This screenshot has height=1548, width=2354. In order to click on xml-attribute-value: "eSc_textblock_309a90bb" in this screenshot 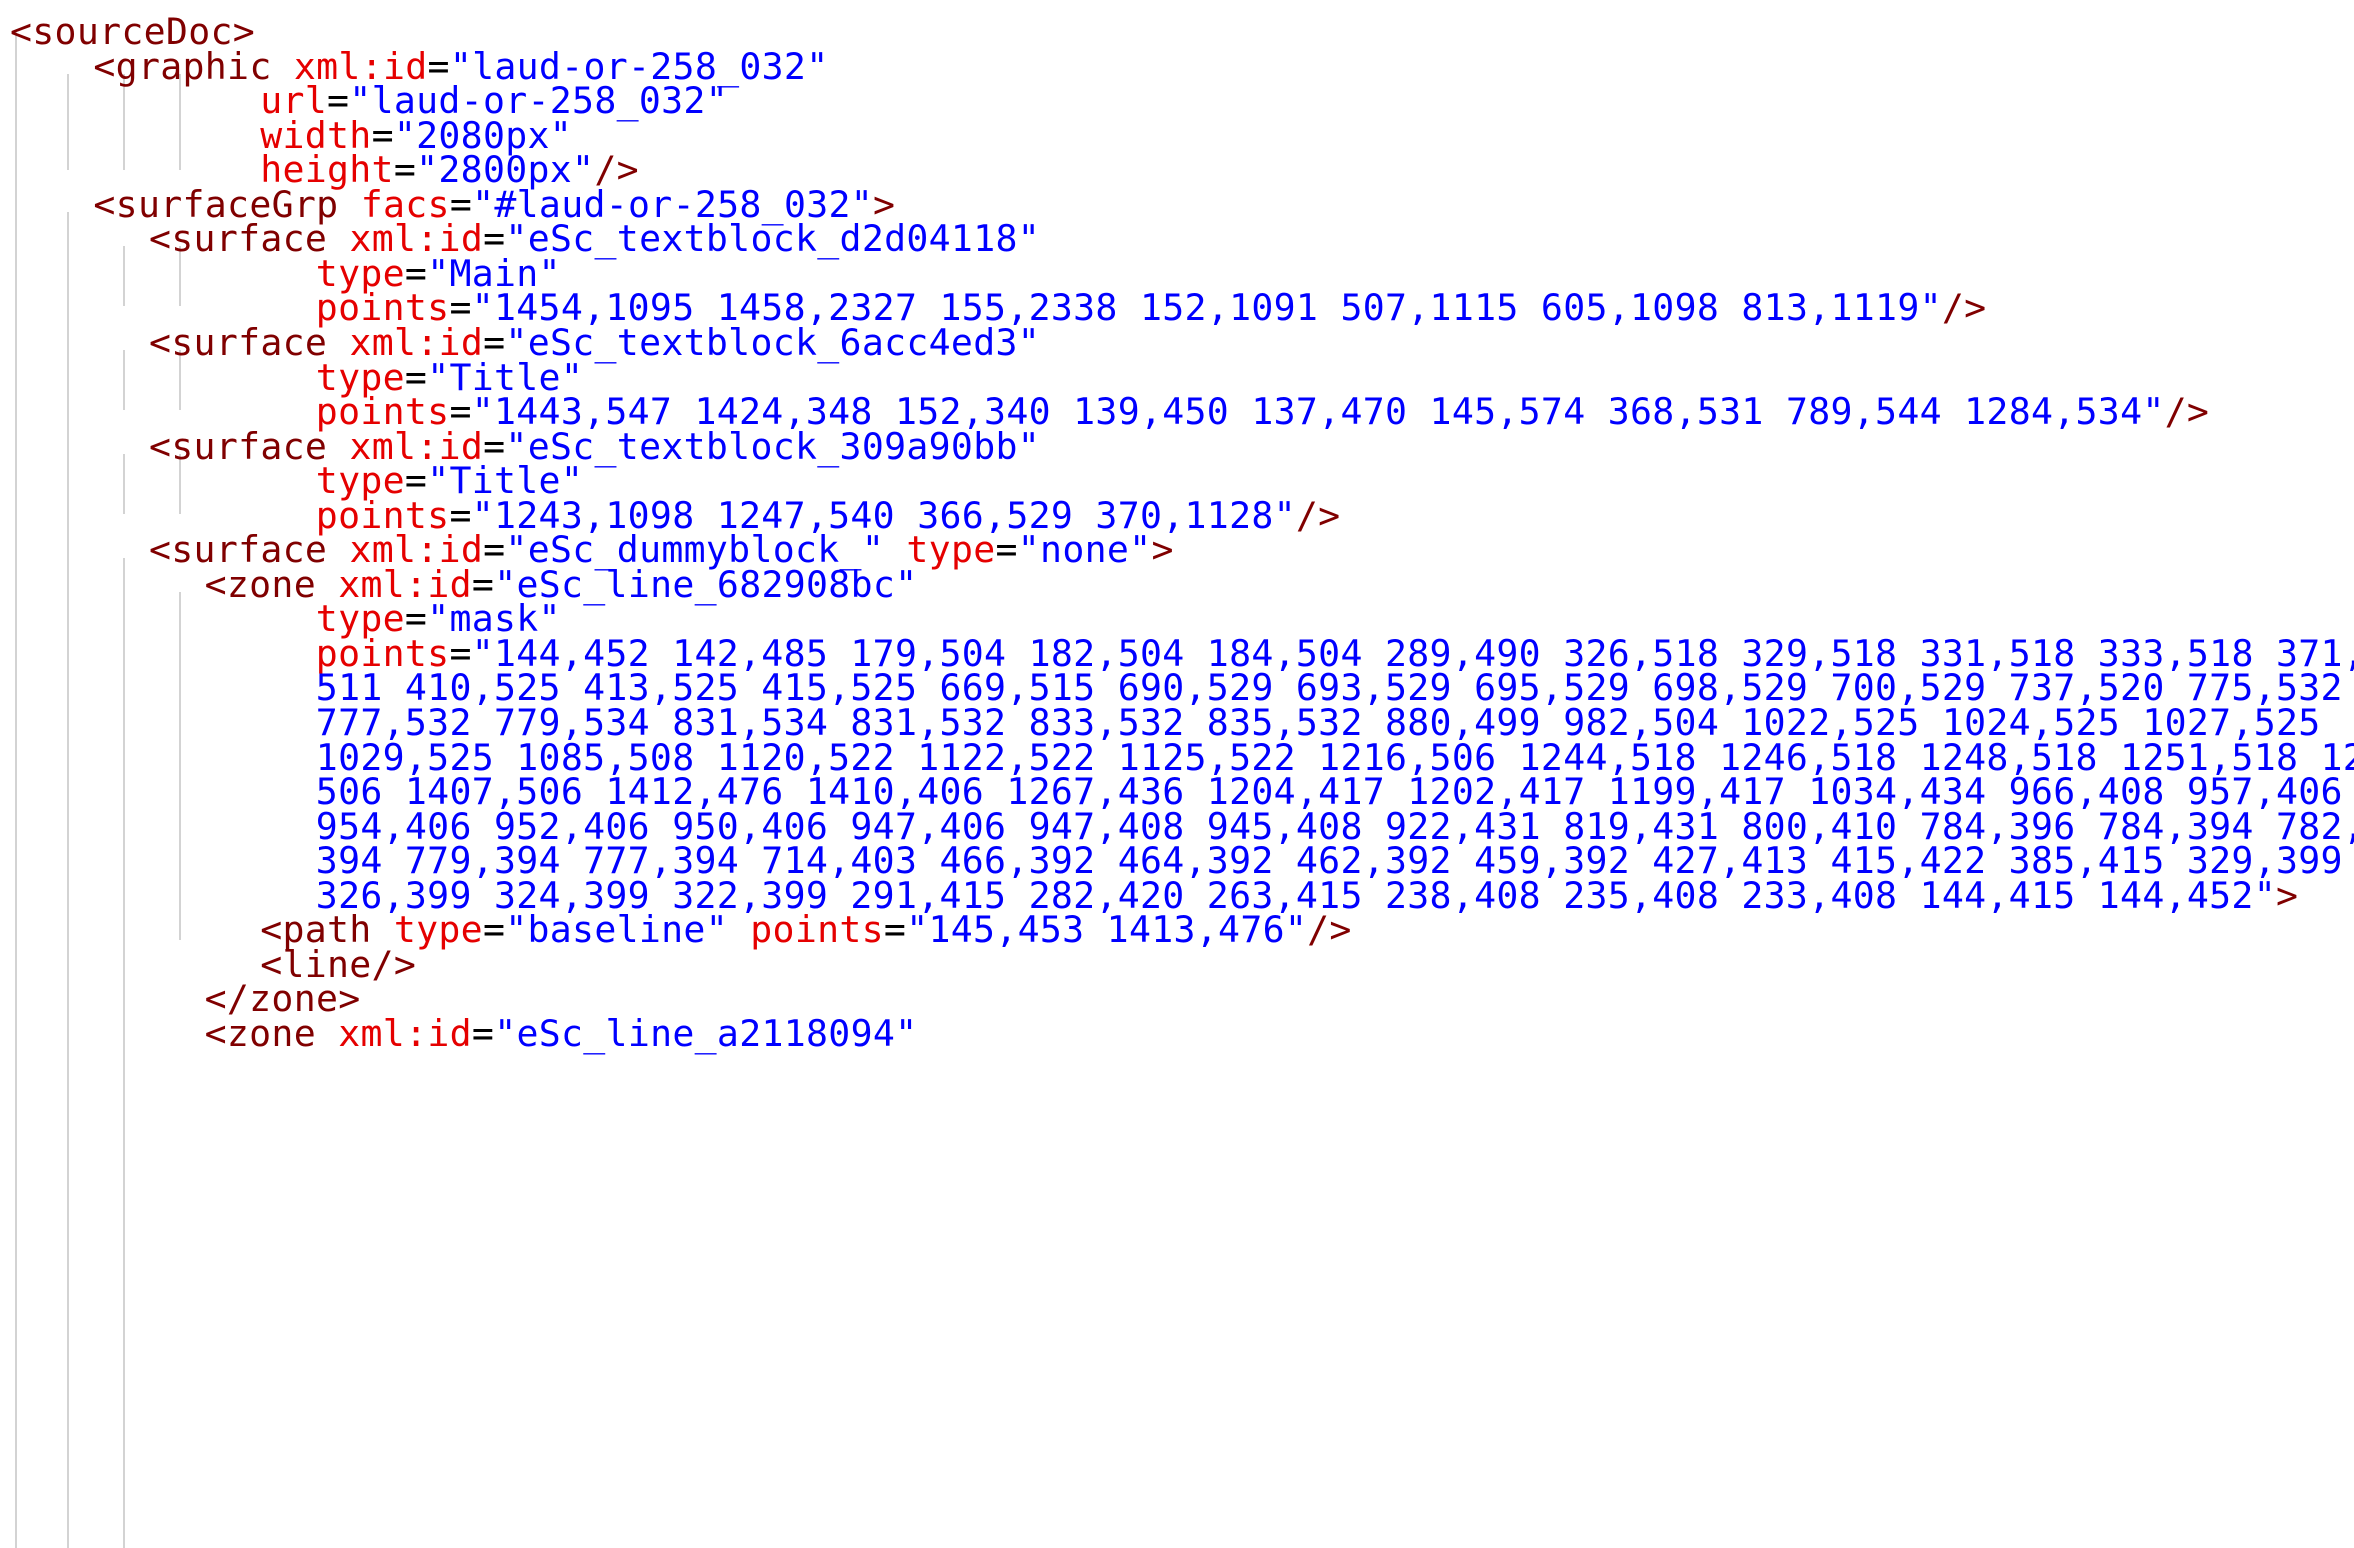, I will do `click(773, 446)`.